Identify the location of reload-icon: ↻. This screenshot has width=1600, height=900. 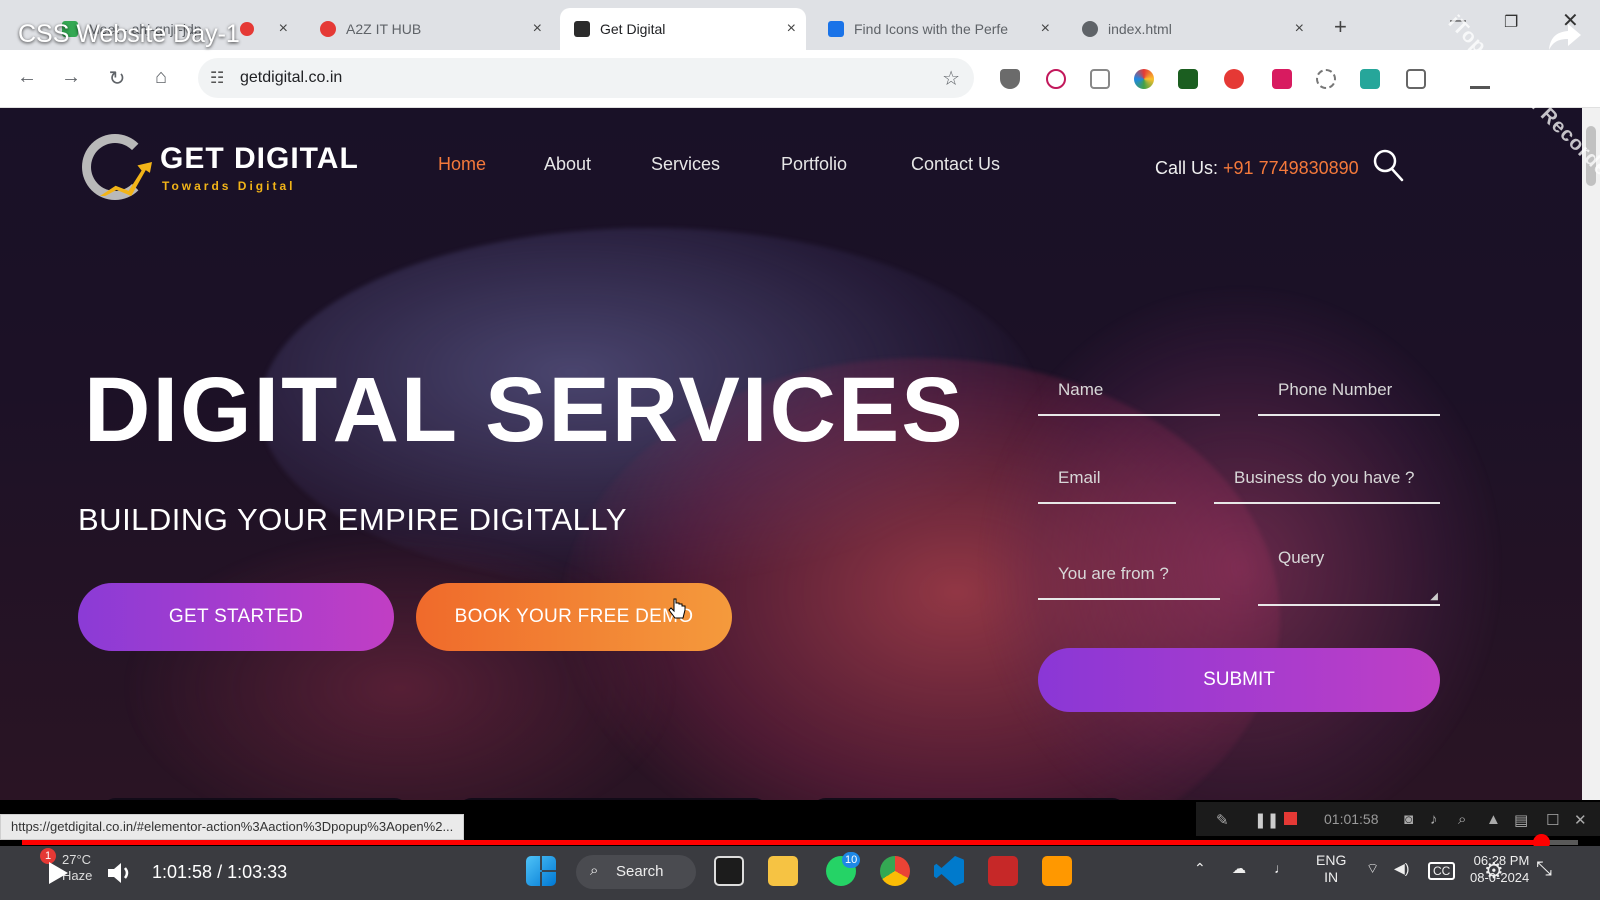
(117, 78).